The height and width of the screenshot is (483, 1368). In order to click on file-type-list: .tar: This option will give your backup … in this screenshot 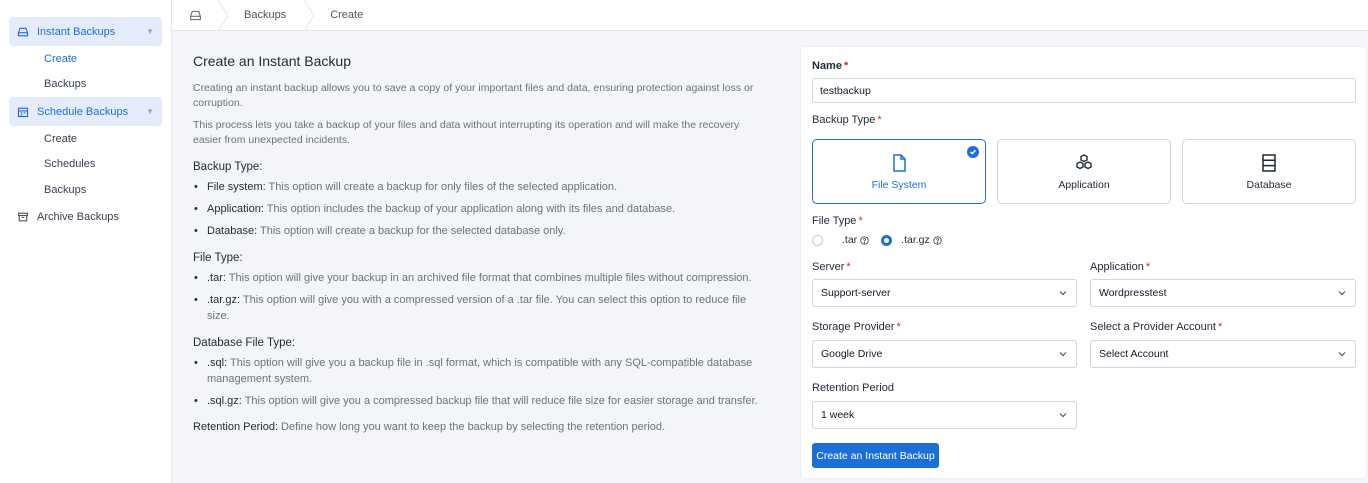, I will do `click(478, 297)`.